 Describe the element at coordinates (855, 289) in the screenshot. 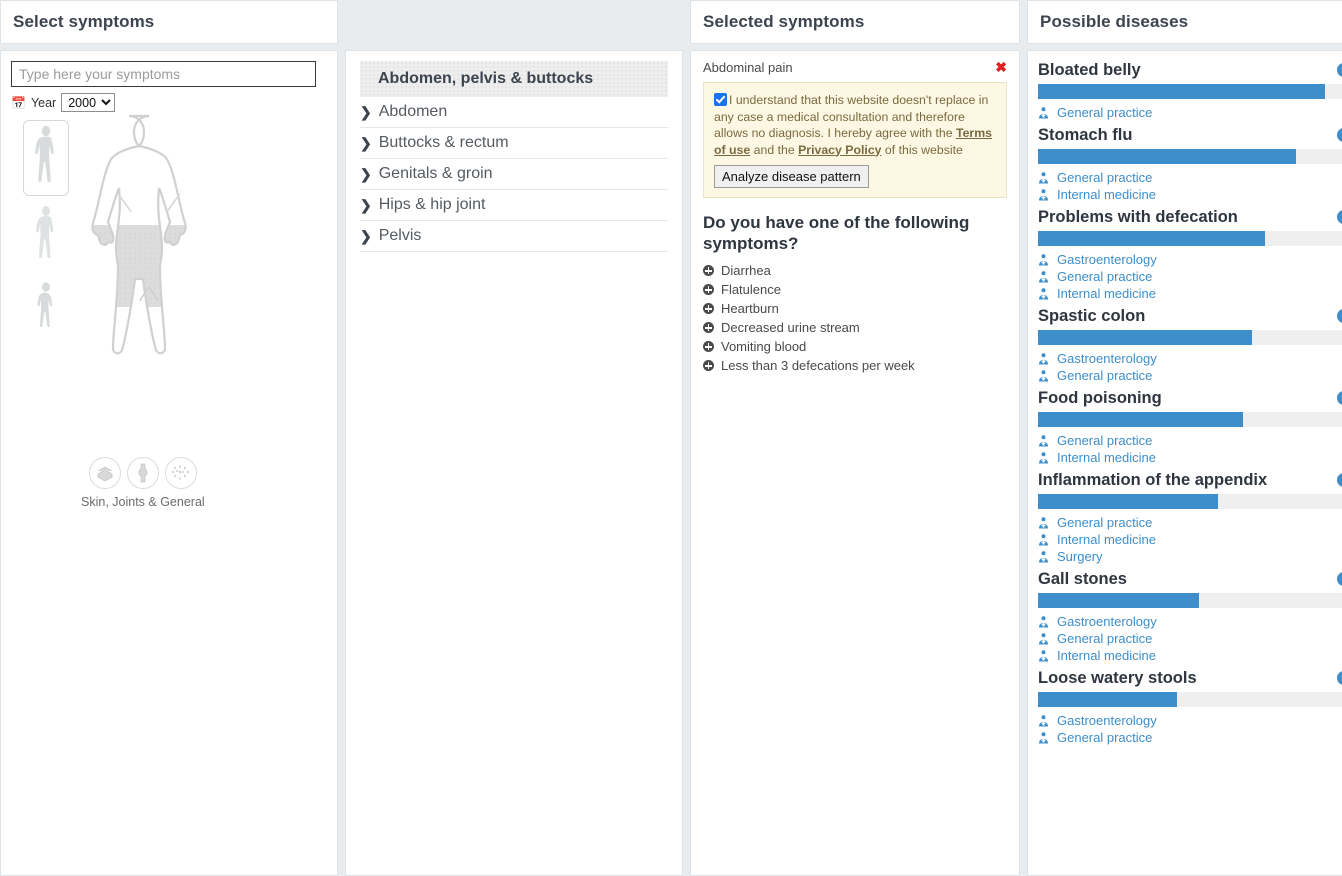

I see `suggestion-item-flatulence: Flatulence` at that location.